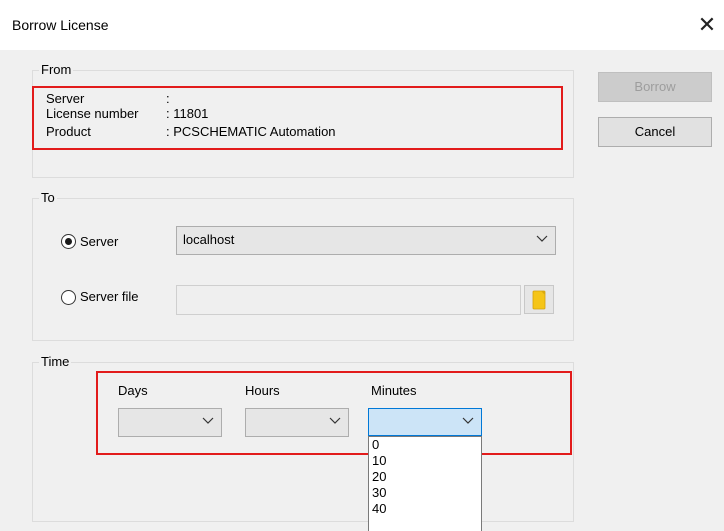  I want to click on folder-icon, so click(539, 300).